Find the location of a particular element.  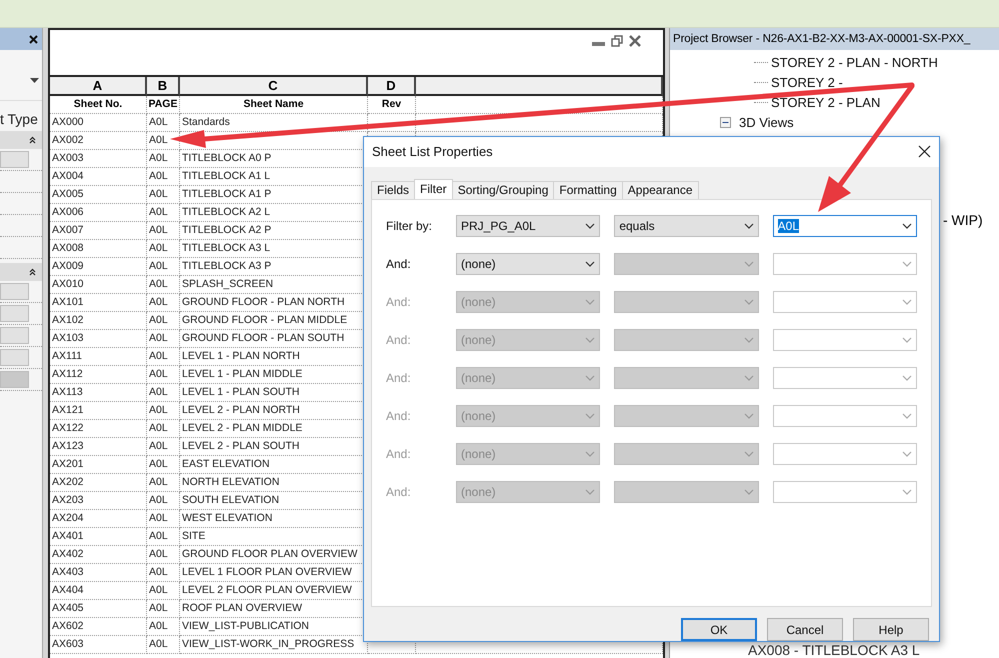

column-letter: A is located at coordinates (98, 86).